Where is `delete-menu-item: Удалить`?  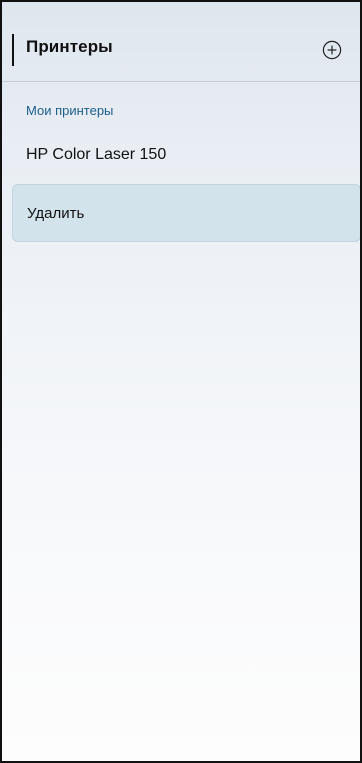 delete-menu-item: Удалить is located at coordinates (186, 213).